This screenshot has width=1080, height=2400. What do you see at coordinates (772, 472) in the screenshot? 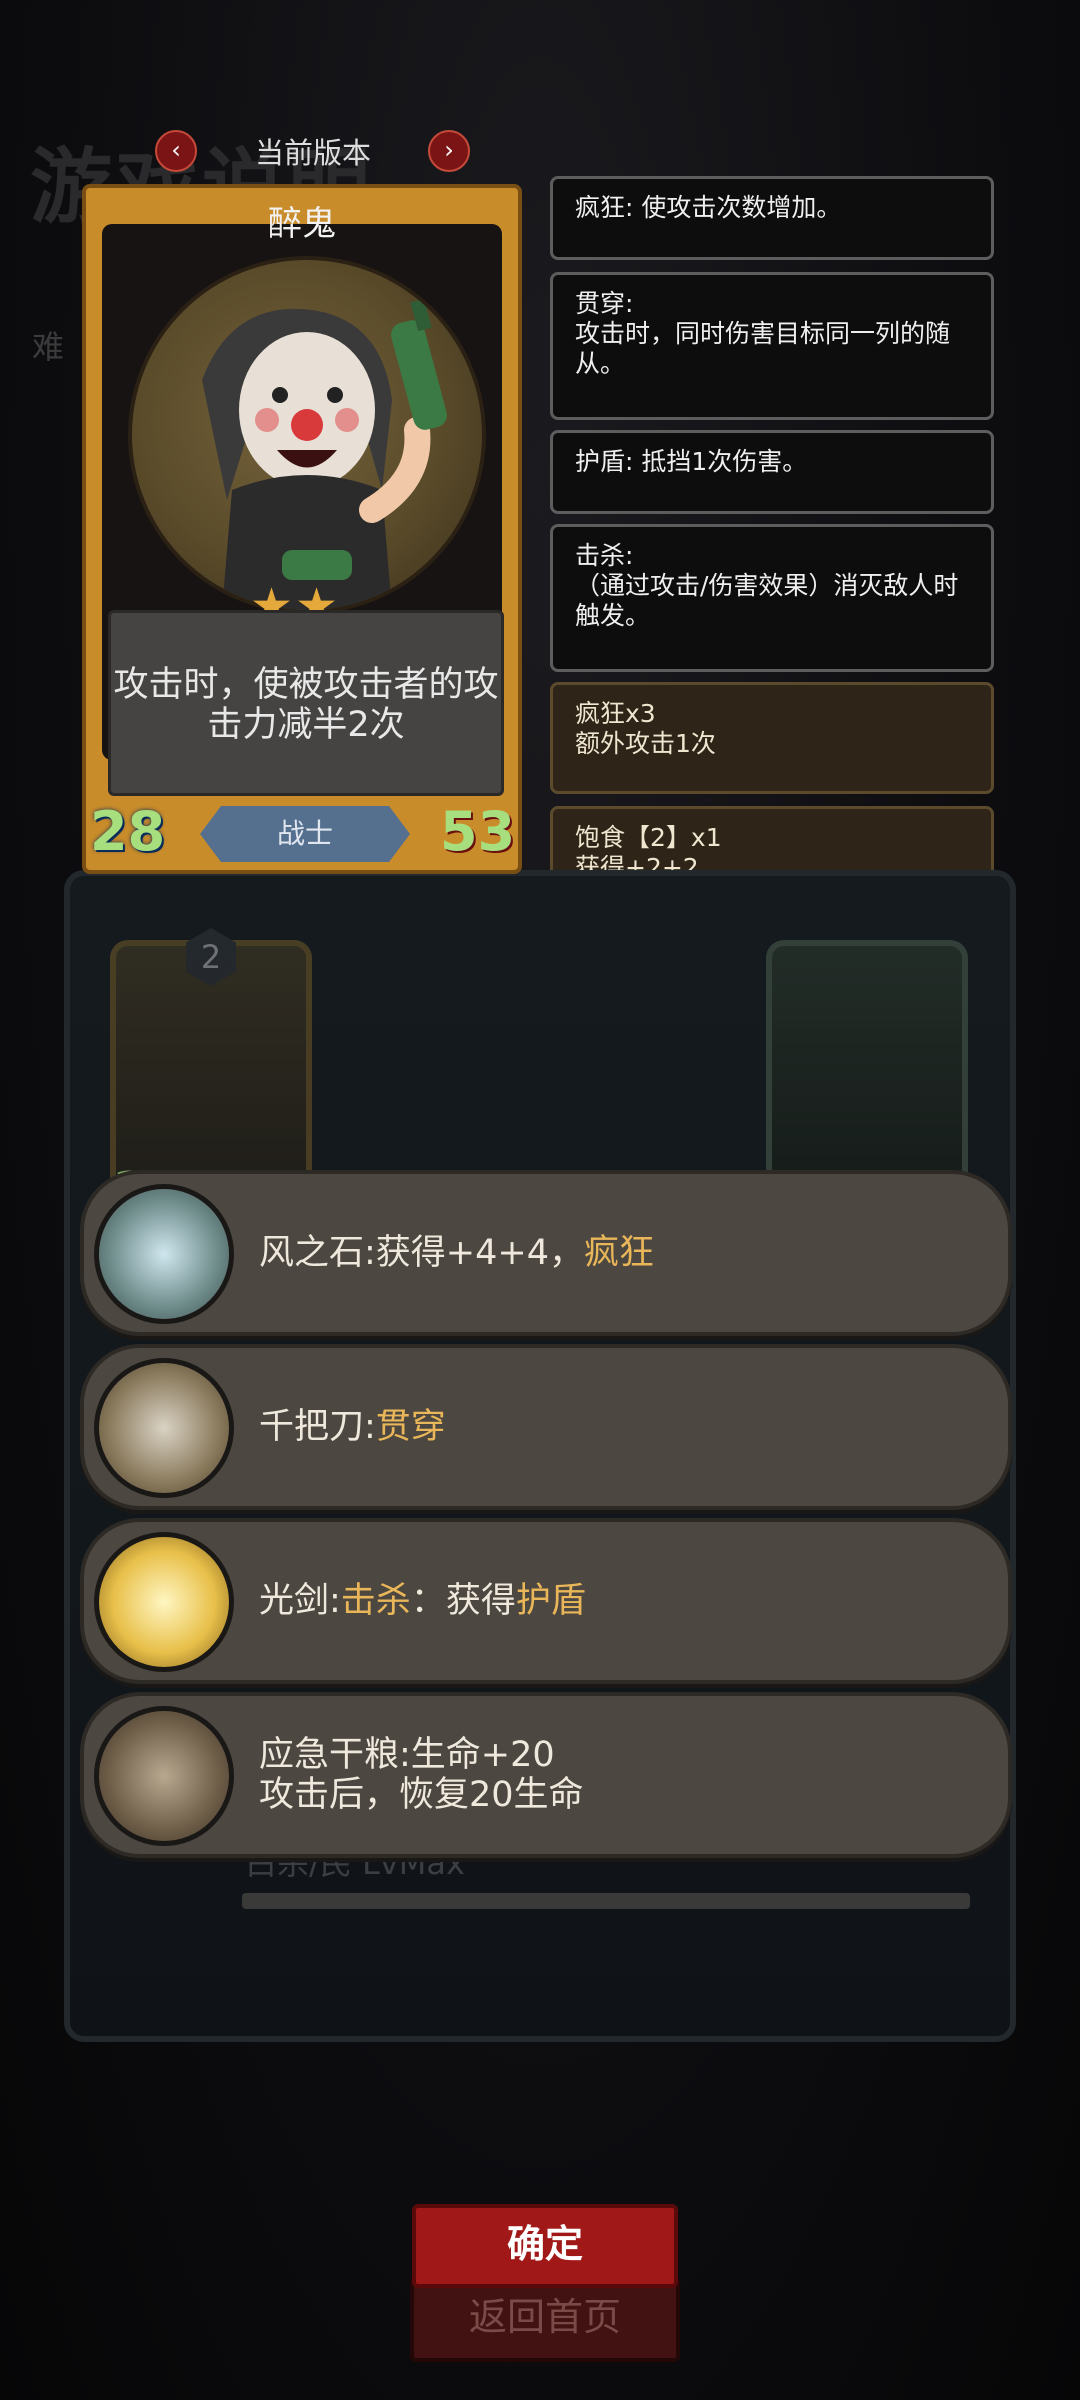
I see `keyword-shield: 护盾: 抵挡1次伤害。` at bounding box center [772, 472].